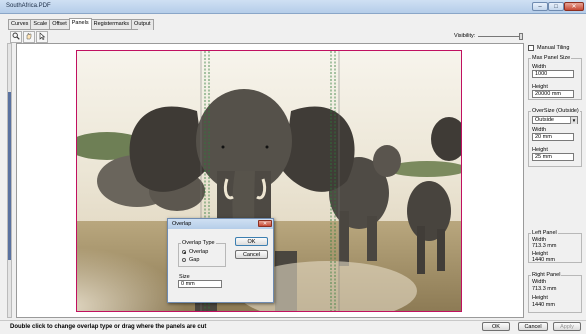  What do you see at coordinates (555, 111) in the screenshot?
I see `oversize-title: OverSize (Outside)` at bounding box center [555, 111].